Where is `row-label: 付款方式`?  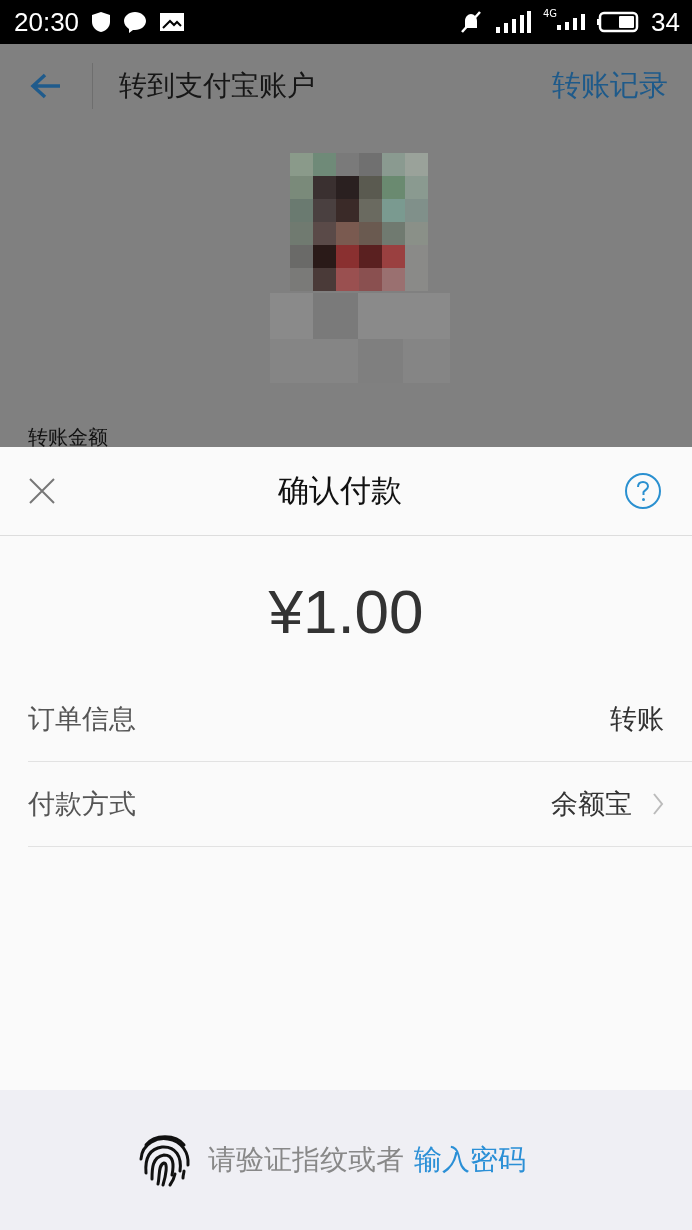
row-label: 付款方式 is located at coordinates (82, 804).